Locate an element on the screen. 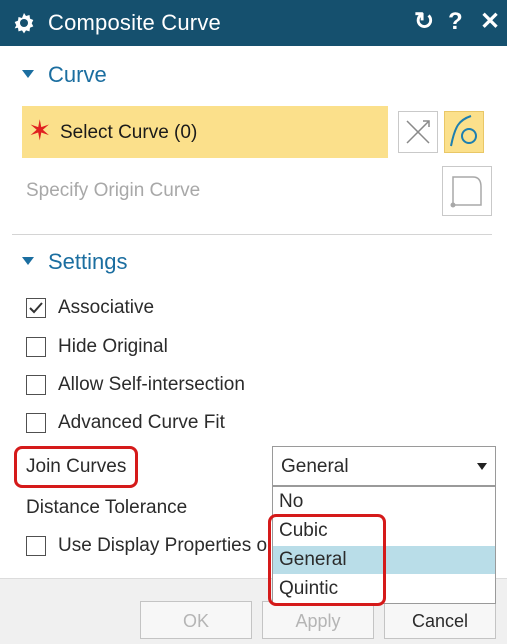  hide-original-checkbox is located at coordinates (36, 347).